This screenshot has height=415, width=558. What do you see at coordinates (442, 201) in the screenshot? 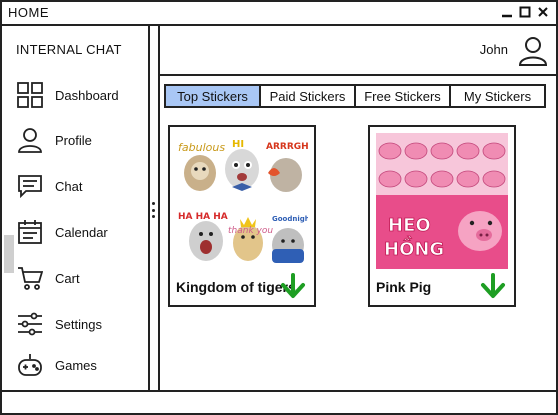
I see `sticker-pack-thumbnail: HEO HỒNG` at bounding box center [442, 201].